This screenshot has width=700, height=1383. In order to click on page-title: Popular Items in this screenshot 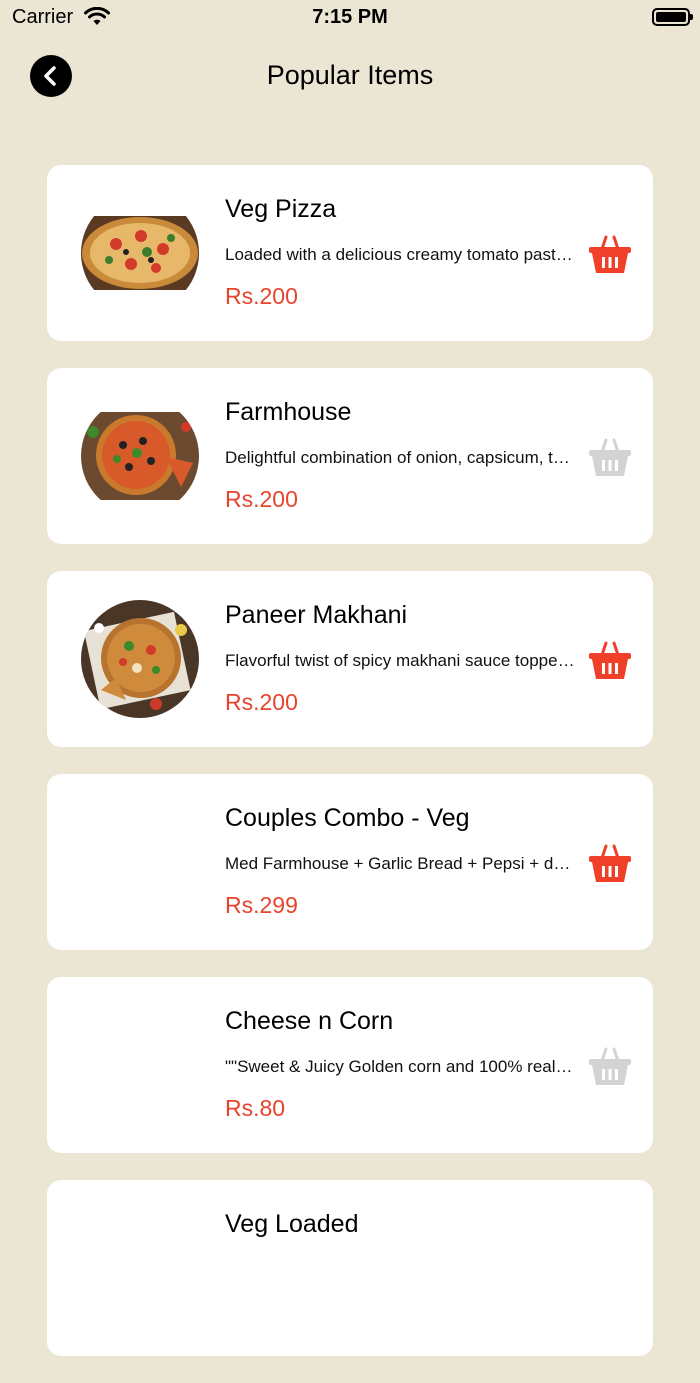, I will do `click(350, 75)`.